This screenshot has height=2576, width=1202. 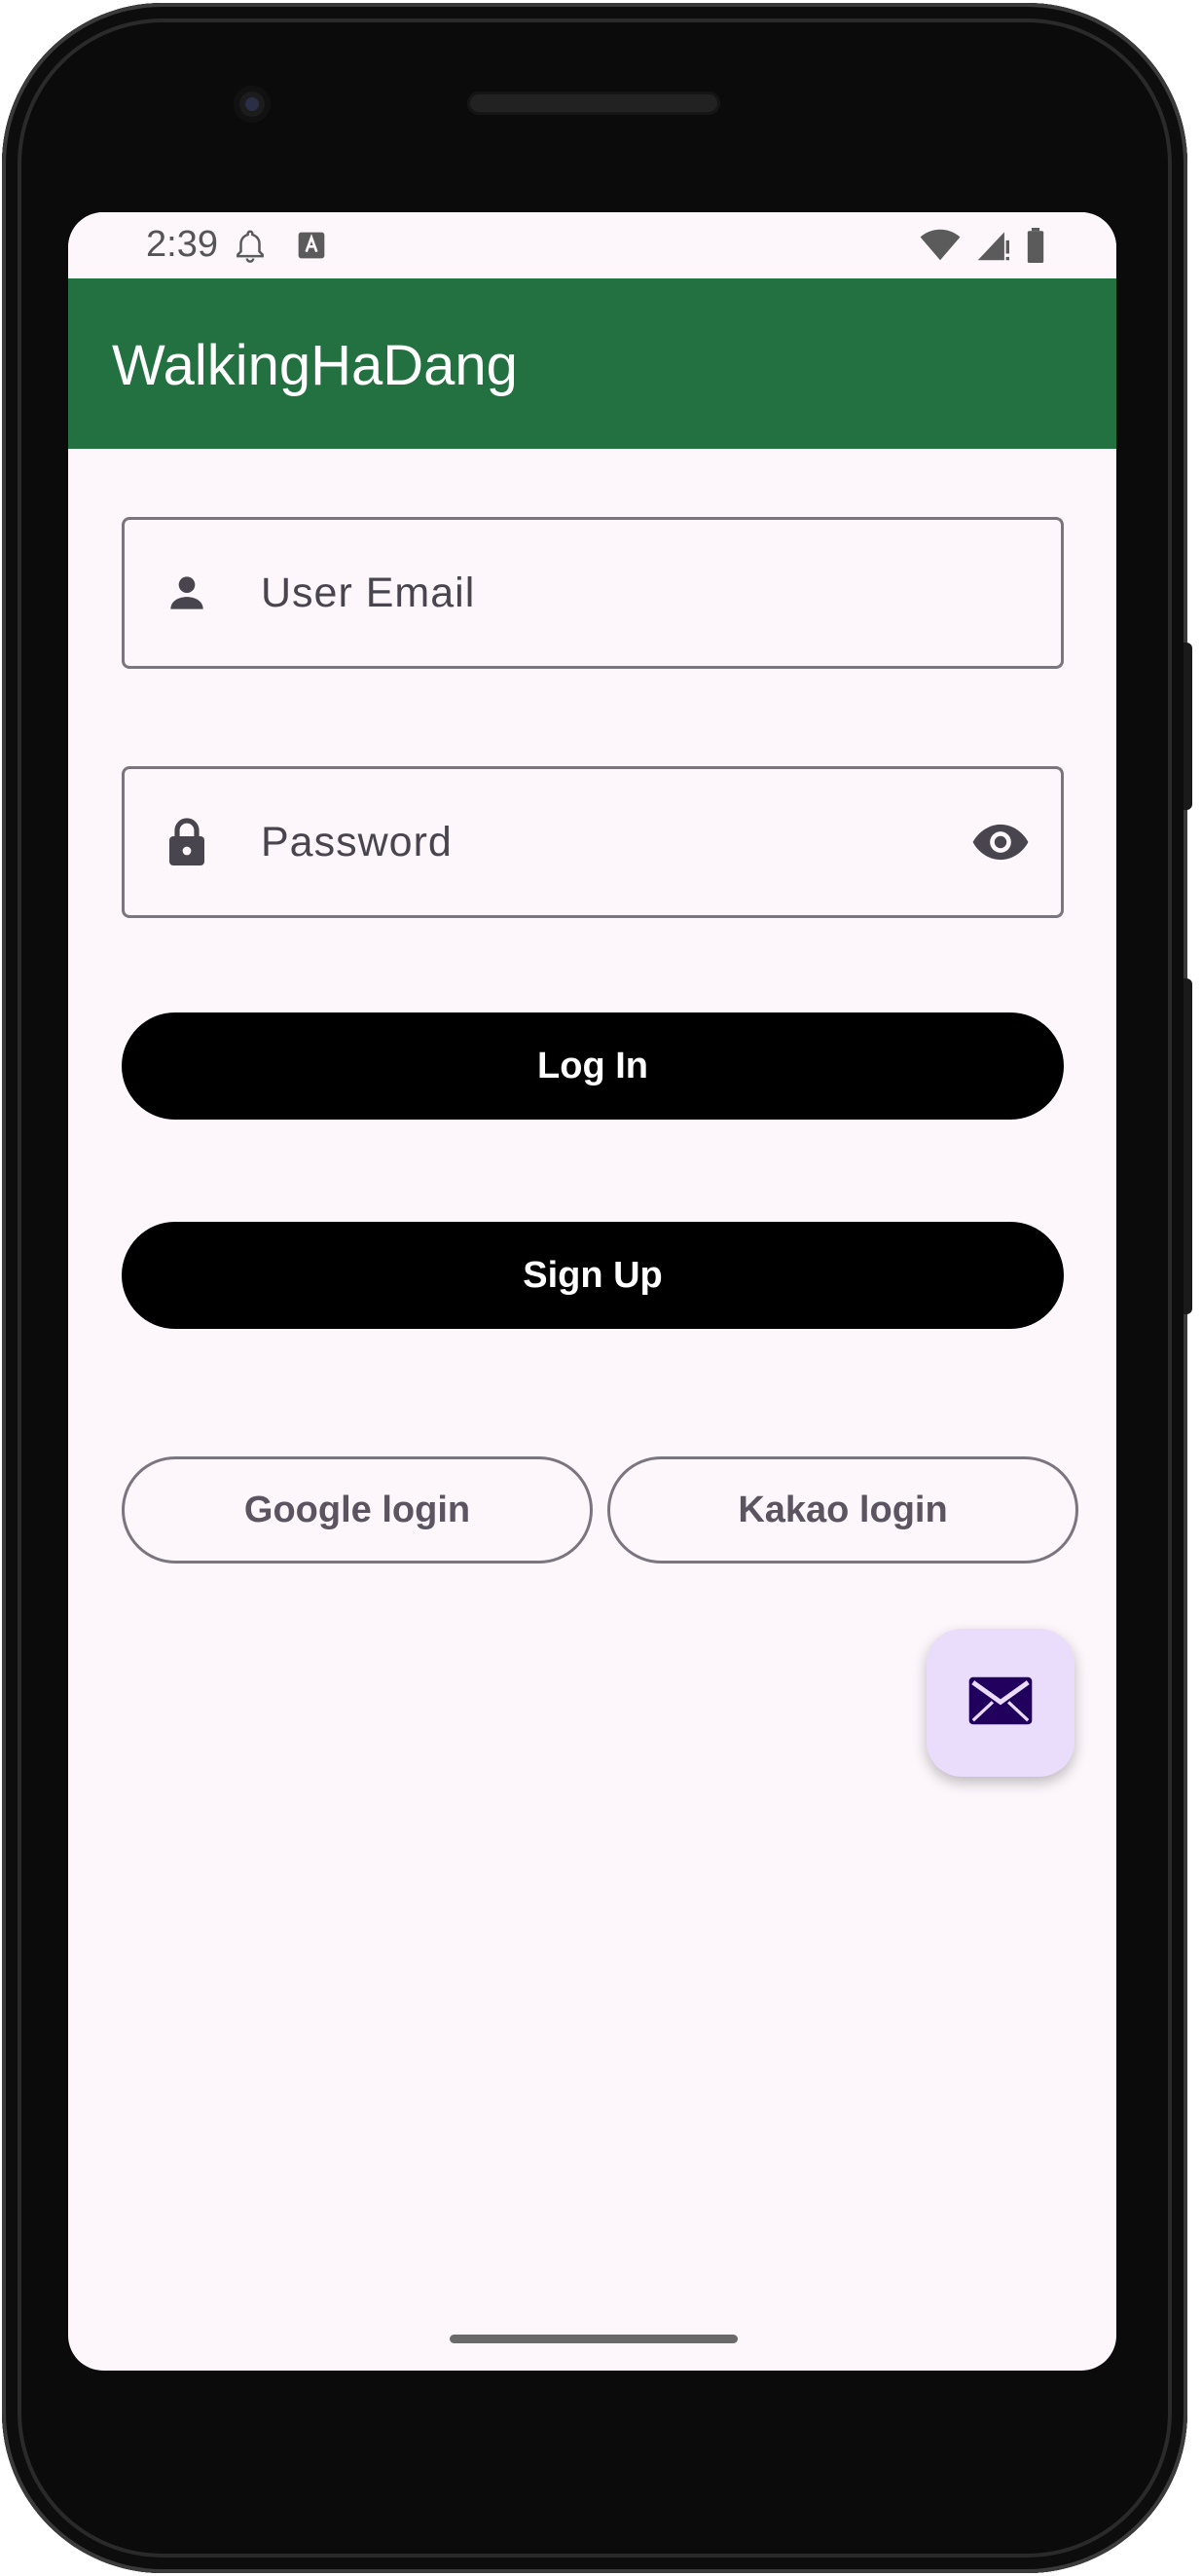 I want to click on battery-icon, so click(x=1036, y=248).